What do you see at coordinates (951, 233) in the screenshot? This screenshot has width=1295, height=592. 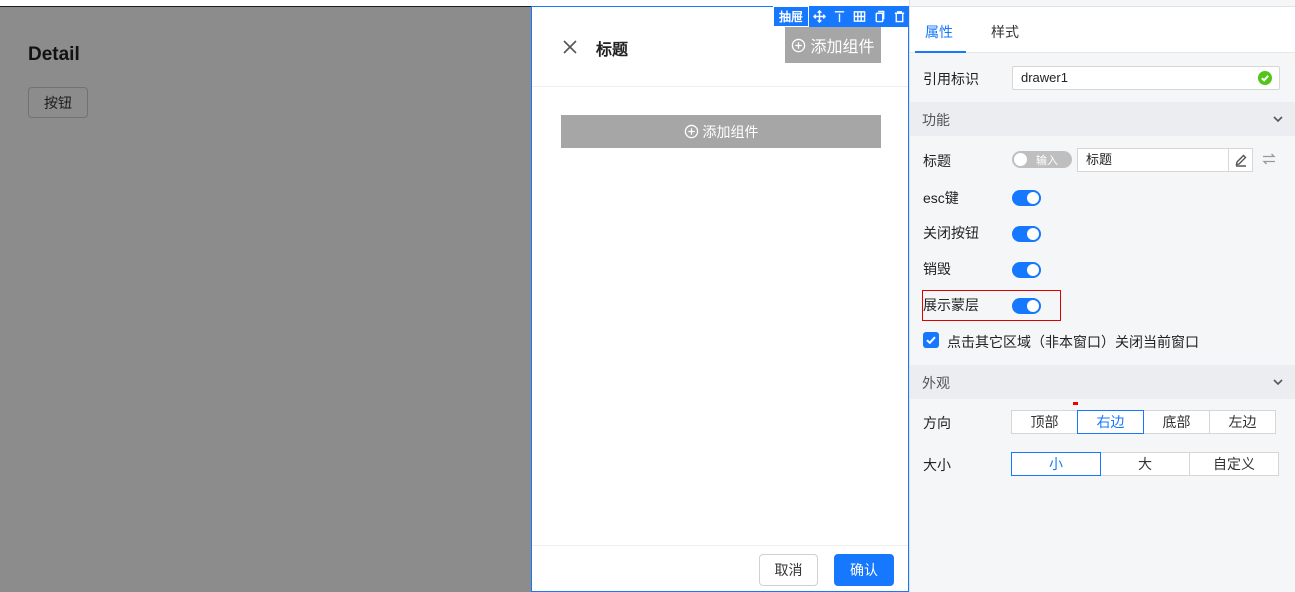 I see `switch-close-button-label: 关闭按钮` at bounding box center [951, 233].